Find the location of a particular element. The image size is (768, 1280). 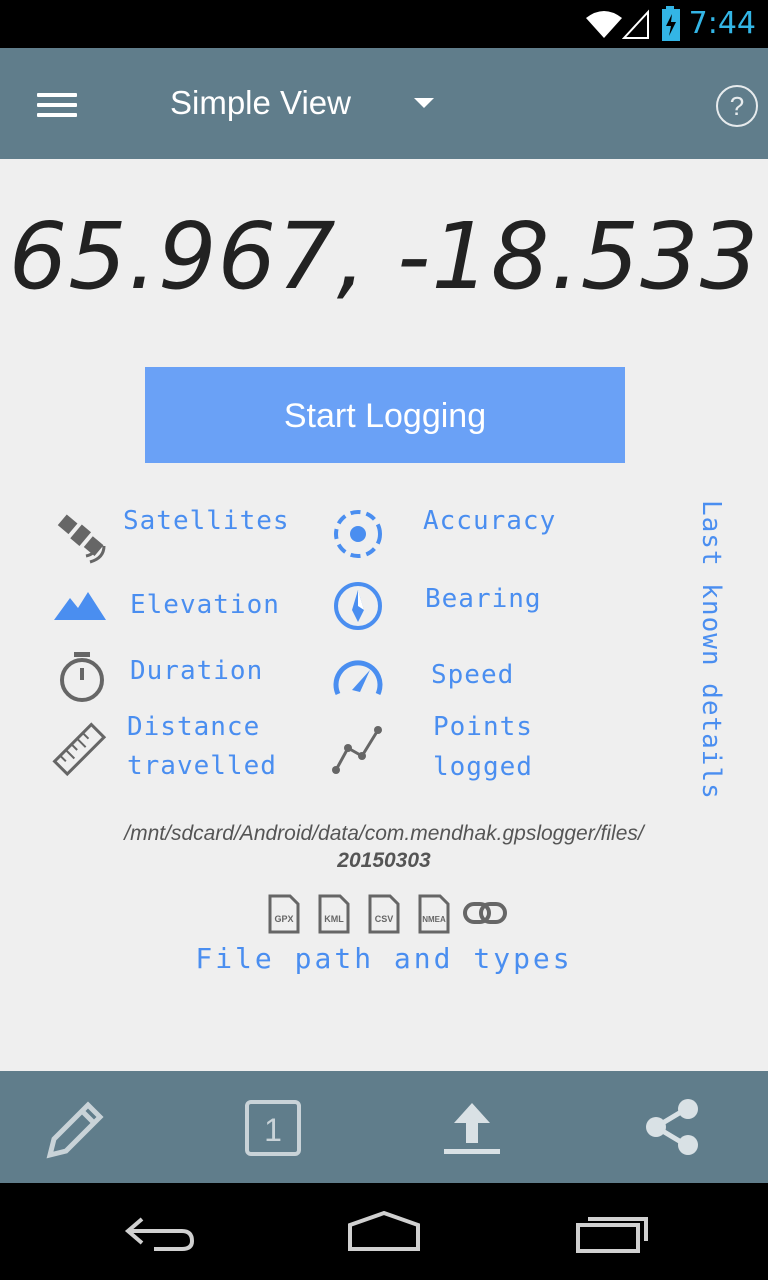

stopwatch-icon is located at coordinates (82, 677).